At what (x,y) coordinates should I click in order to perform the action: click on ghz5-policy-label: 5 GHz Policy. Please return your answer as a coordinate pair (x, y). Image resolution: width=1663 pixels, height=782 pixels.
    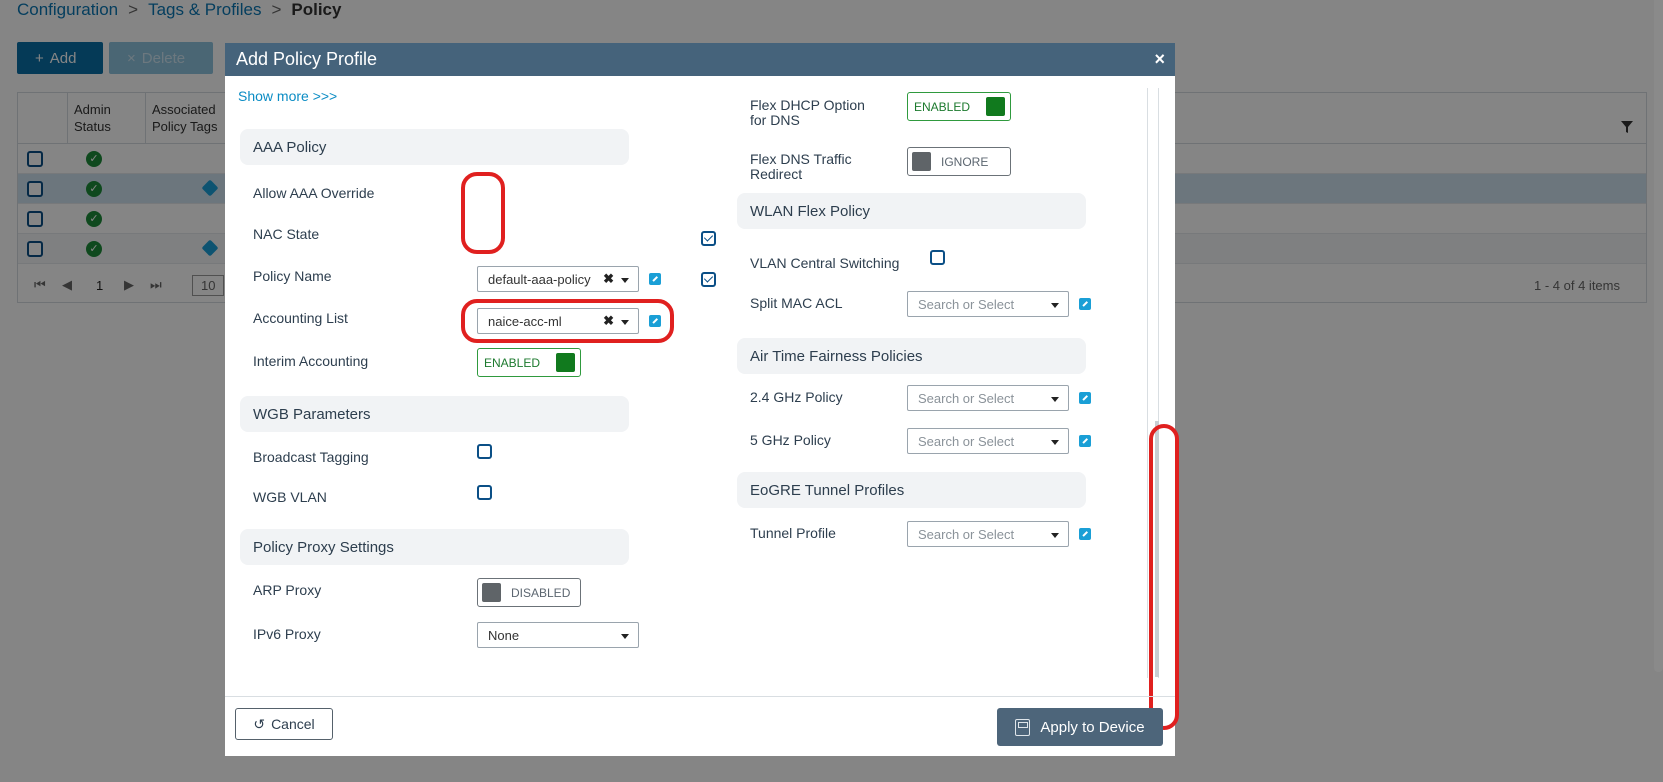
    Looking at the image, I should click on (790, 440).